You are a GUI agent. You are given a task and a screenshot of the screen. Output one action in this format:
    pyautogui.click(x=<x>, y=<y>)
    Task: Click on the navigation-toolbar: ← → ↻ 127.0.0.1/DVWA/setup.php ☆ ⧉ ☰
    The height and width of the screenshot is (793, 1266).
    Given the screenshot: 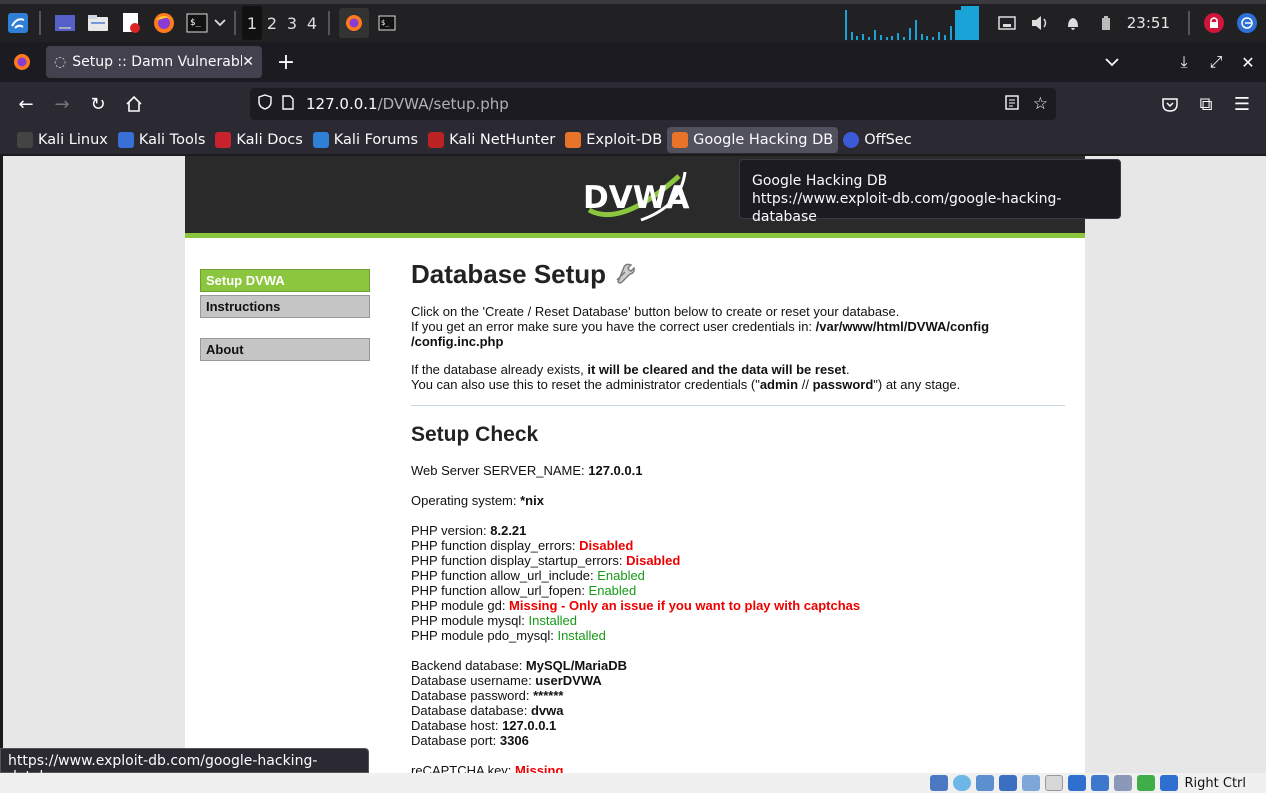 What is the action you would take?
    pyautogui.click(x=633, y=104)
    